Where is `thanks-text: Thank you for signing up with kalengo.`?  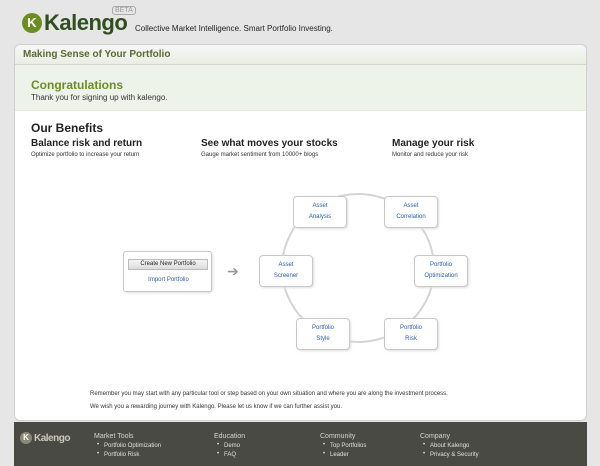 thanks-text: Thank you for signing up with kalengo. is located at coordinates (99, 97).